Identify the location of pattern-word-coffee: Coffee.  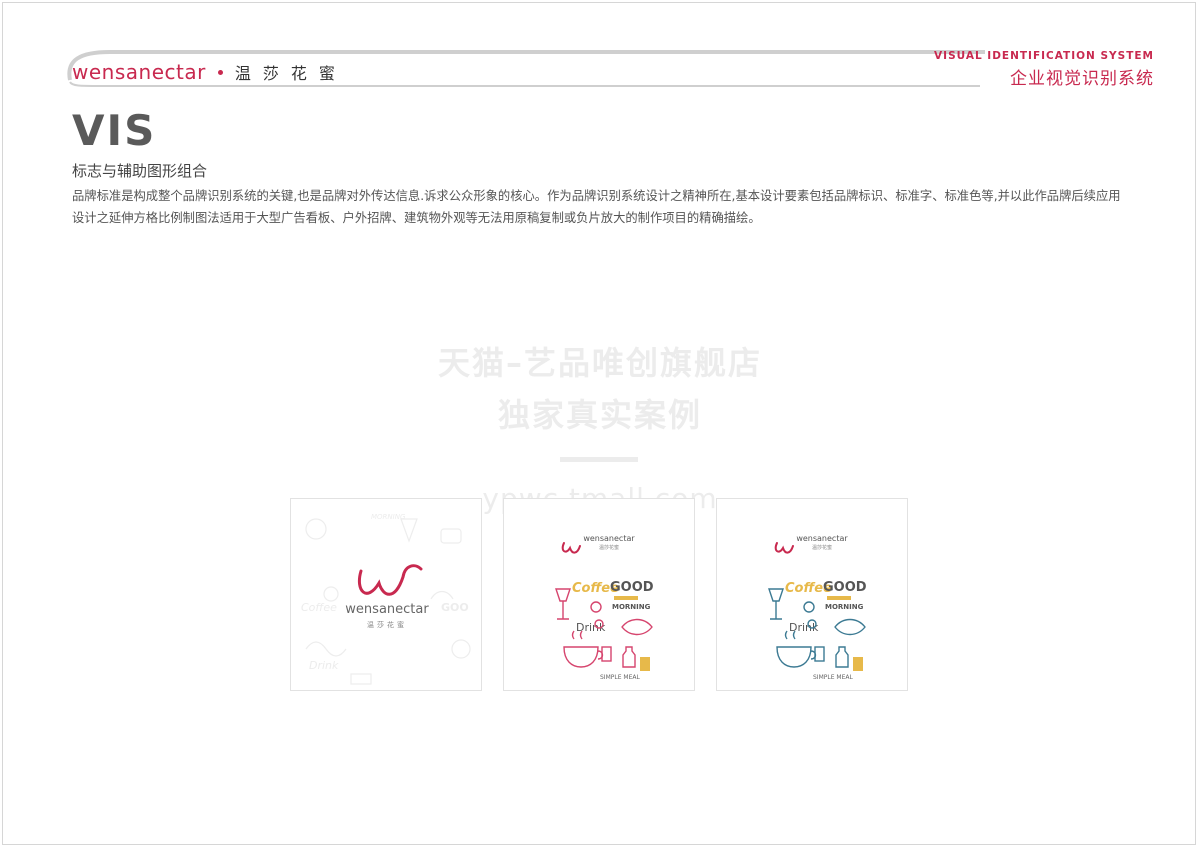
(319, 607).